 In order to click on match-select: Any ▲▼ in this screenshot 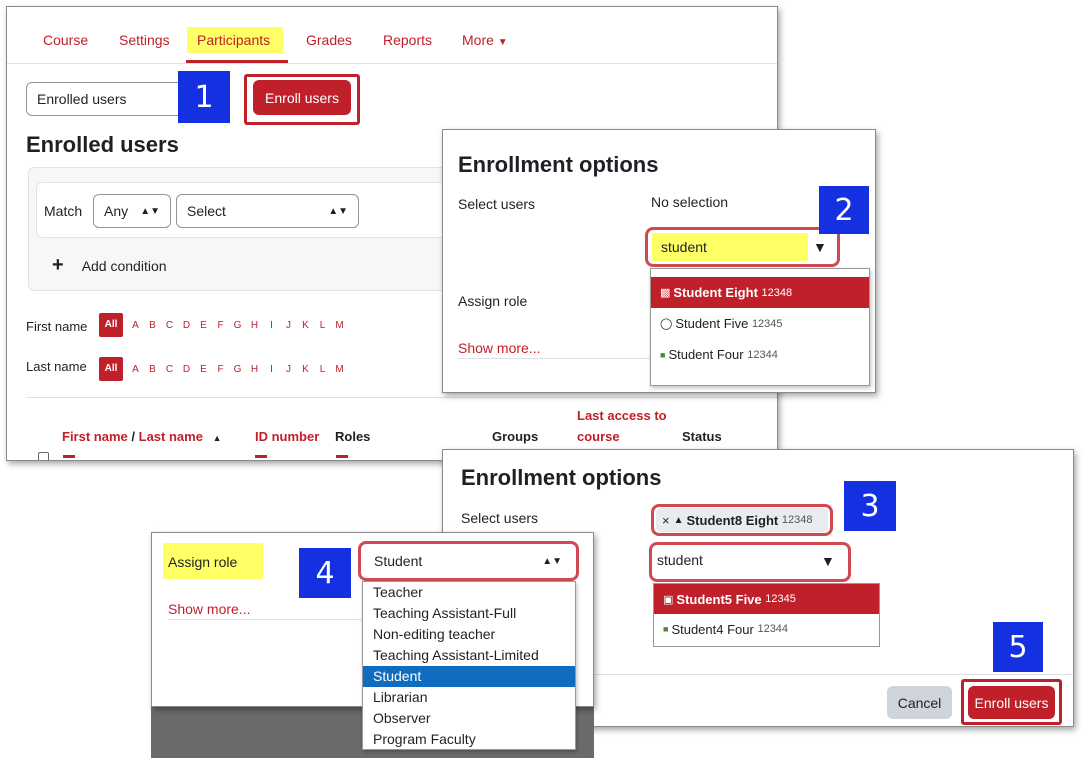, I will do `click(132, 211)`.